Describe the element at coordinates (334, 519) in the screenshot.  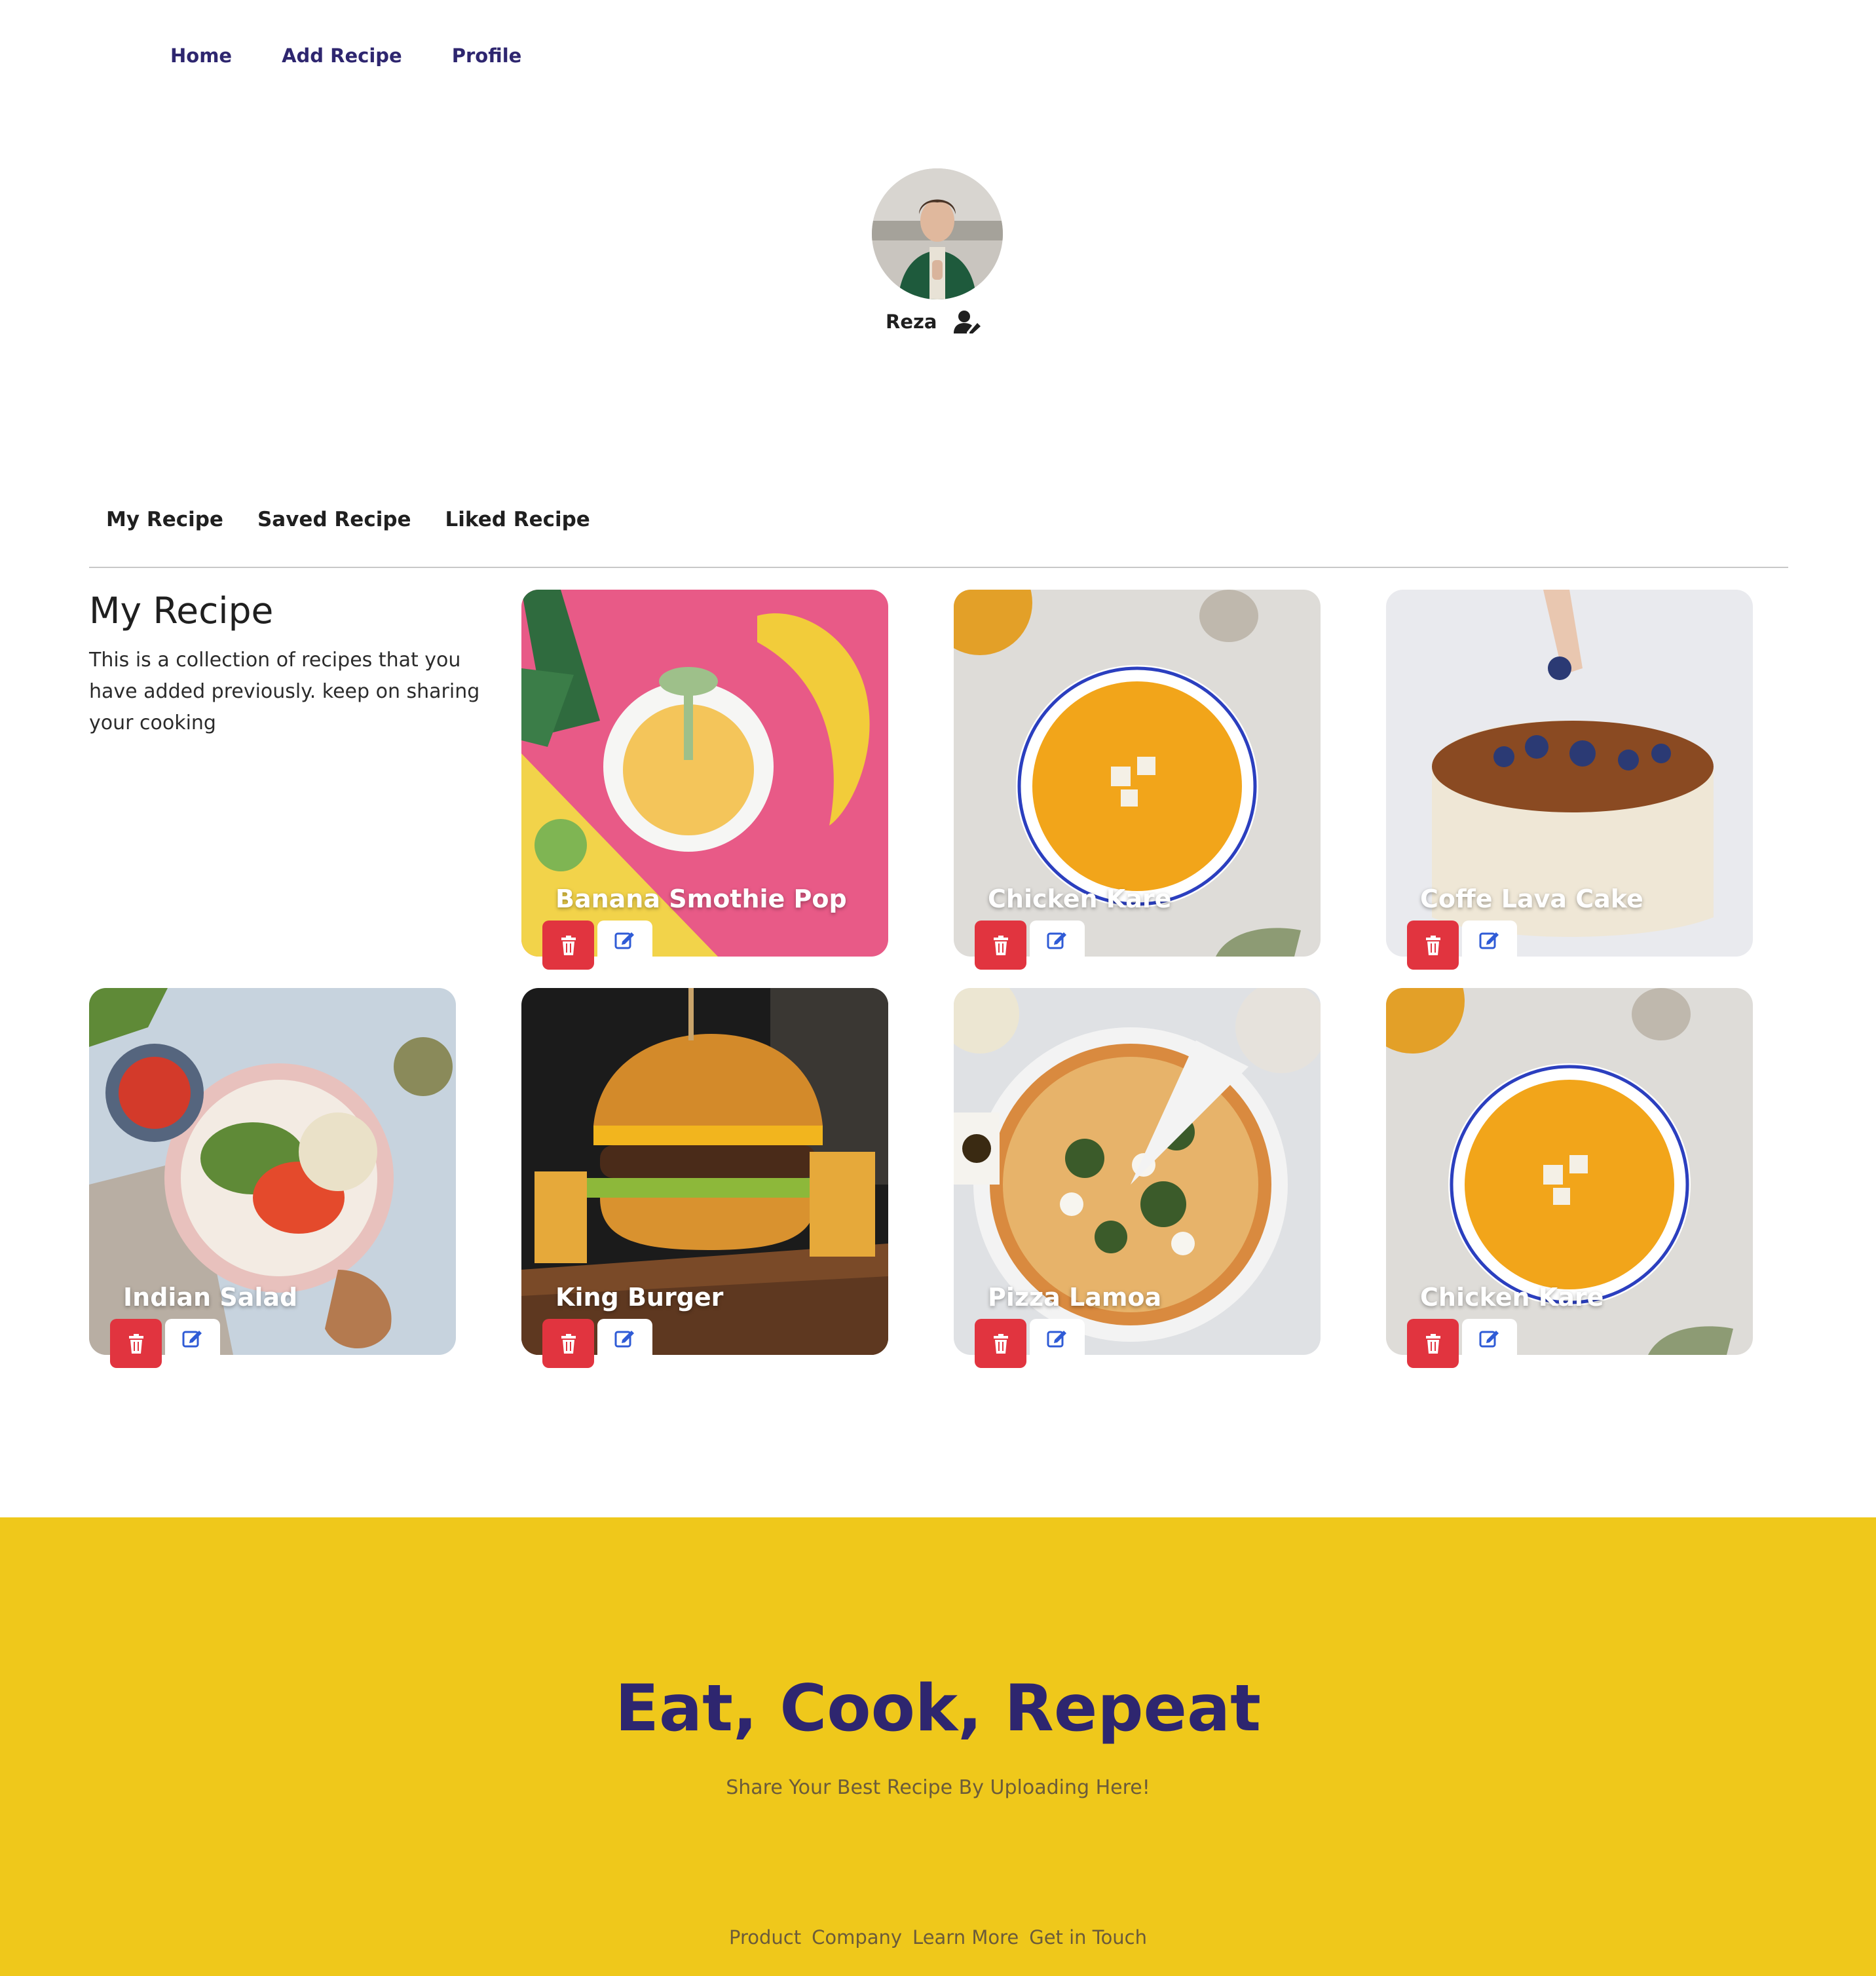
I see `tab-saved-recipe: Saved Recipe` at that location.